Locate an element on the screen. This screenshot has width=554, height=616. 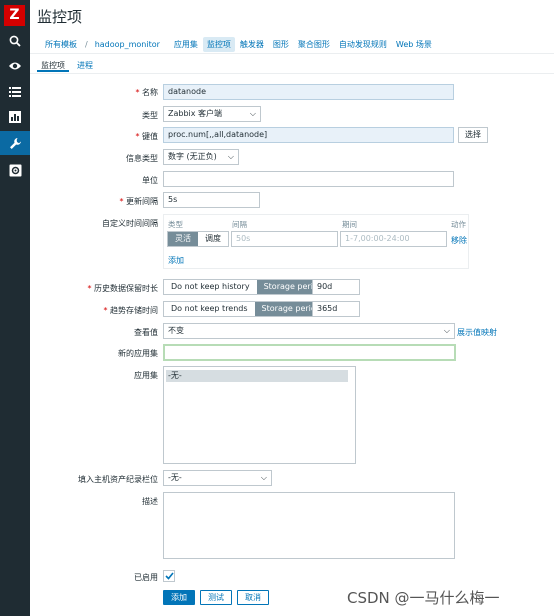
inventory-select: -无- ⌵ is located at coordinates (217, 478).